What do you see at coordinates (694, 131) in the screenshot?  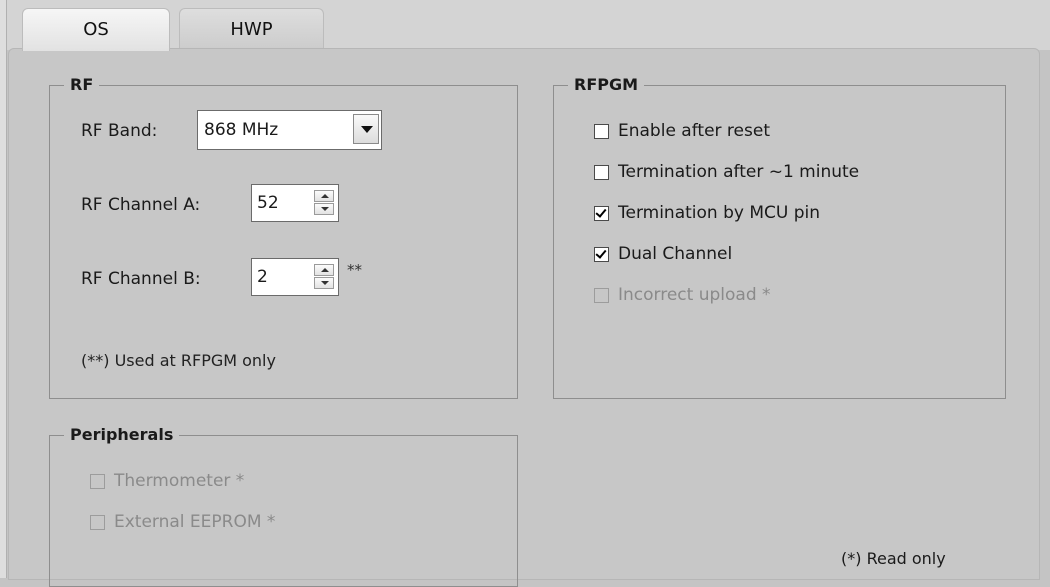 I see `checkbox-label: Enable after reset` at bounding box center [694, 131].